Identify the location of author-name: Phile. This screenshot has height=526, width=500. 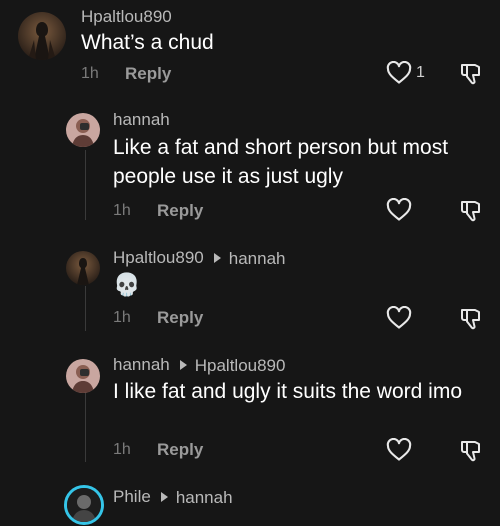
(132, 496).